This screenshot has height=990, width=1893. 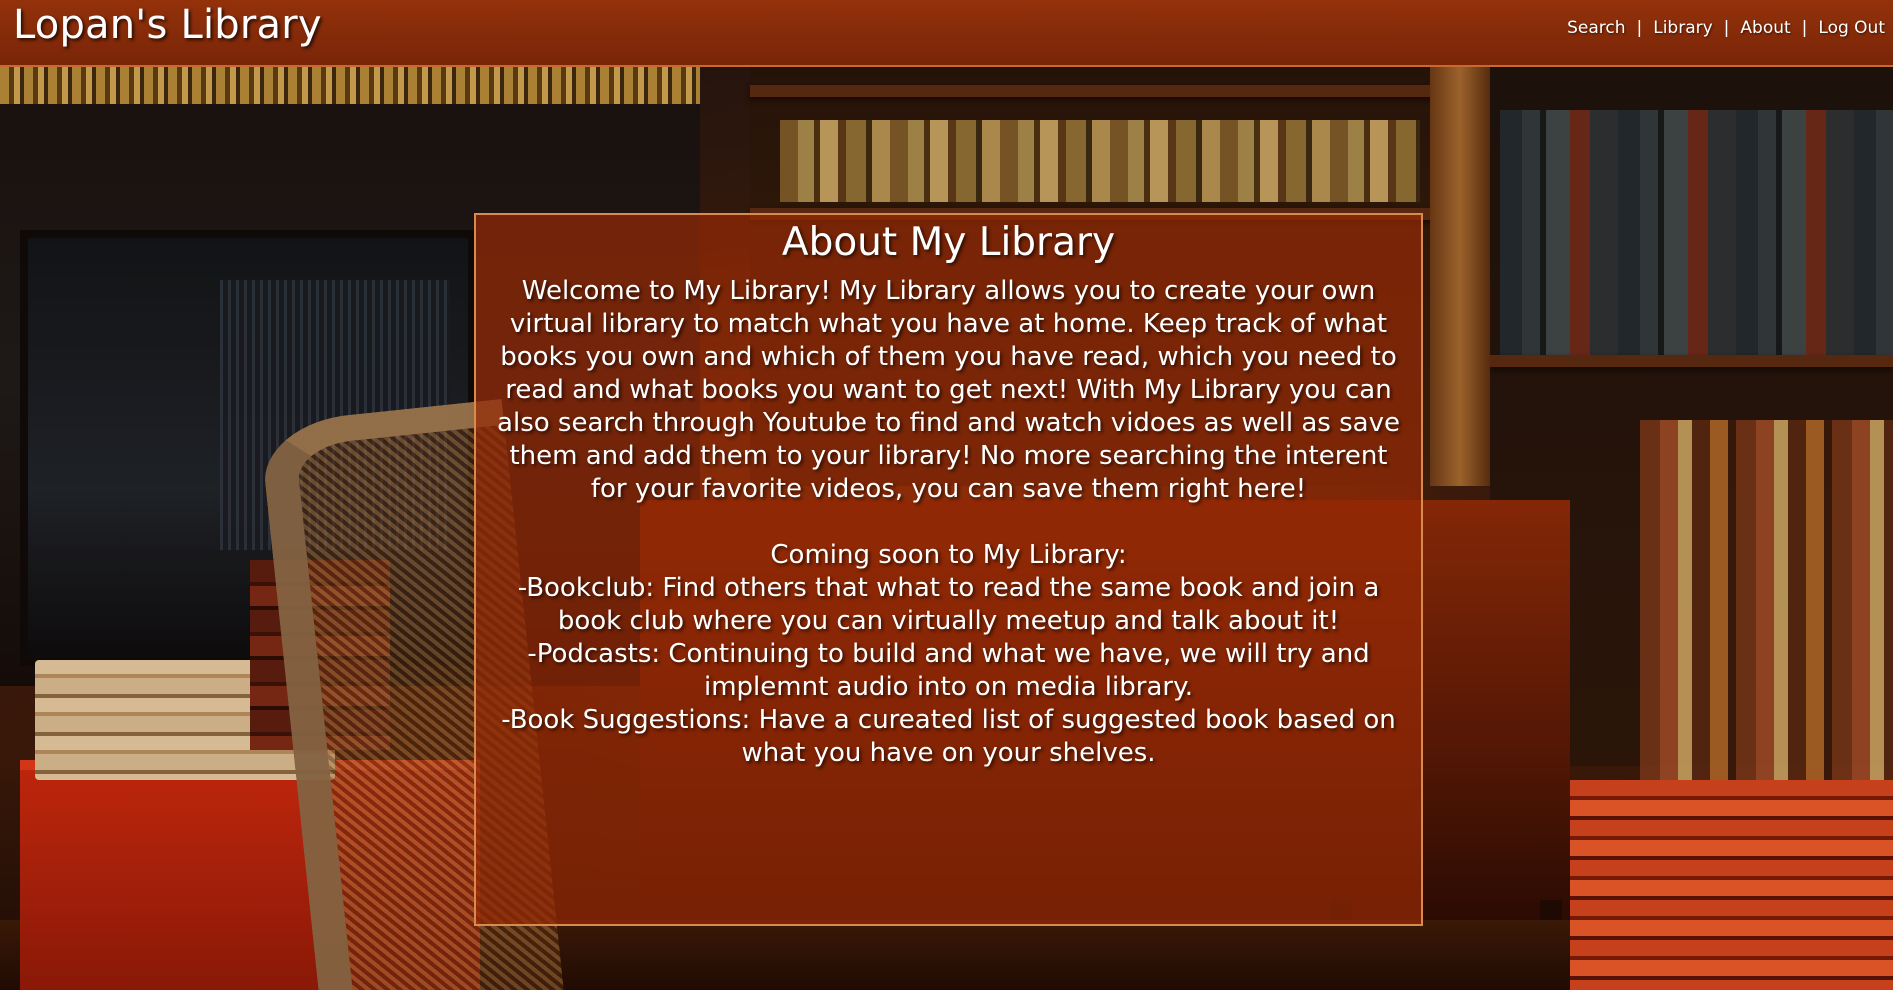 What do you see at coordinates (167, 25) in the screenshot?
I see `site-title: Lopan's Library` at bounding box center [167, 25].